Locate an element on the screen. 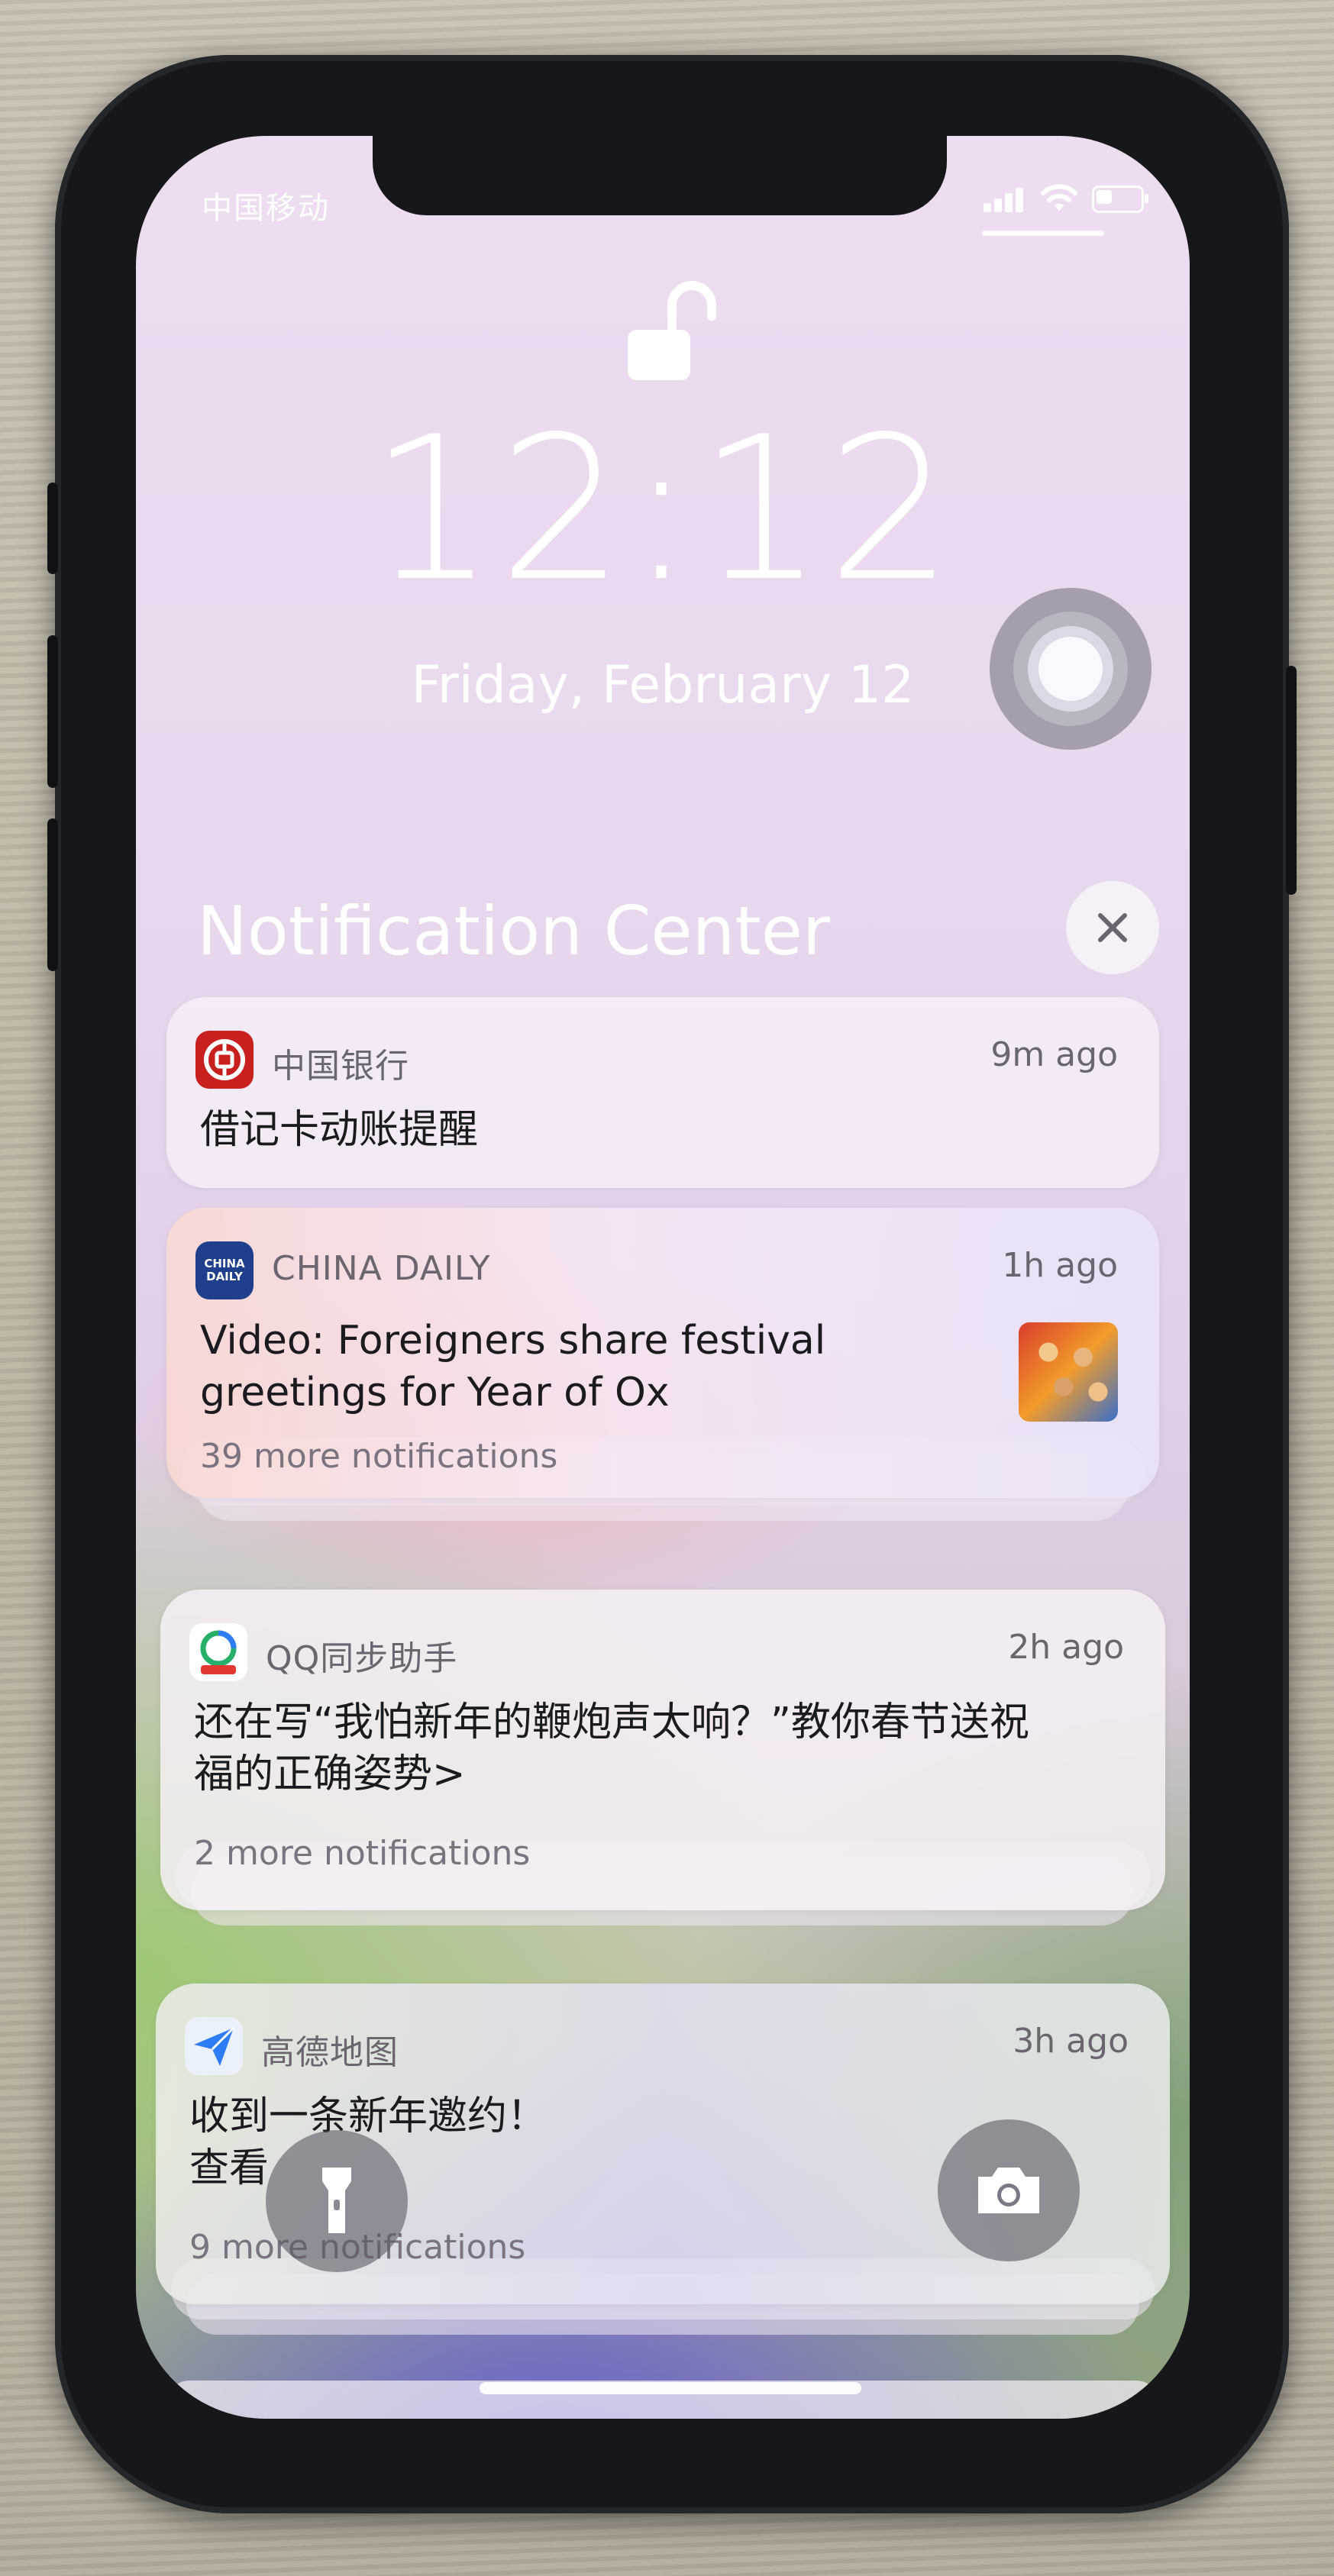 The image size is (1334, 2576). notification-bank-of-china: 中国银行 9m ago 借记卡动账提醒 is located at coordinates (662, 1092).